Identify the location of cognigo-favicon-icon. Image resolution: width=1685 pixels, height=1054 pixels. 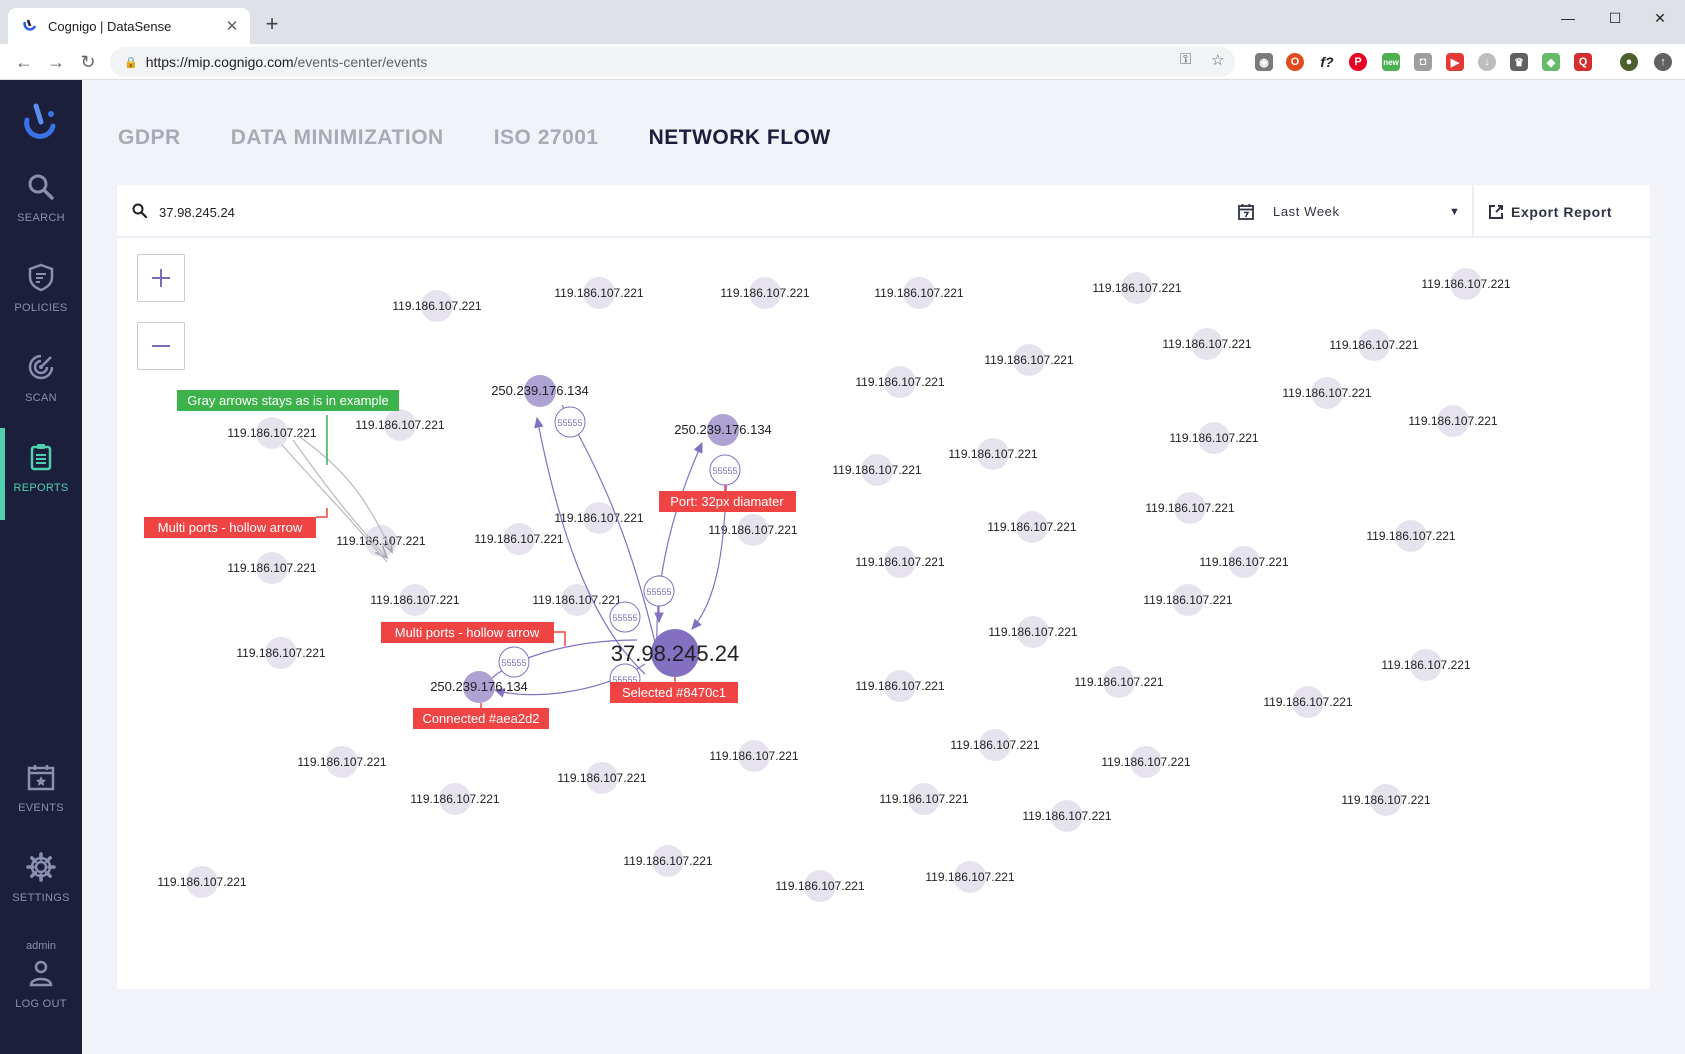
(30, 25).